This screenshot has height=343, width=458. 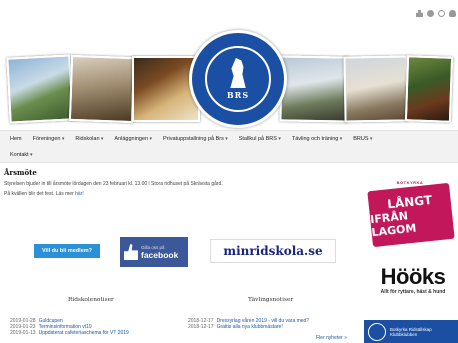 What do you see at coordinates (89, 139) in the screenshot?
I see `nav-item-ridskolan: Ridskolan` at bounding box center [89, 139].